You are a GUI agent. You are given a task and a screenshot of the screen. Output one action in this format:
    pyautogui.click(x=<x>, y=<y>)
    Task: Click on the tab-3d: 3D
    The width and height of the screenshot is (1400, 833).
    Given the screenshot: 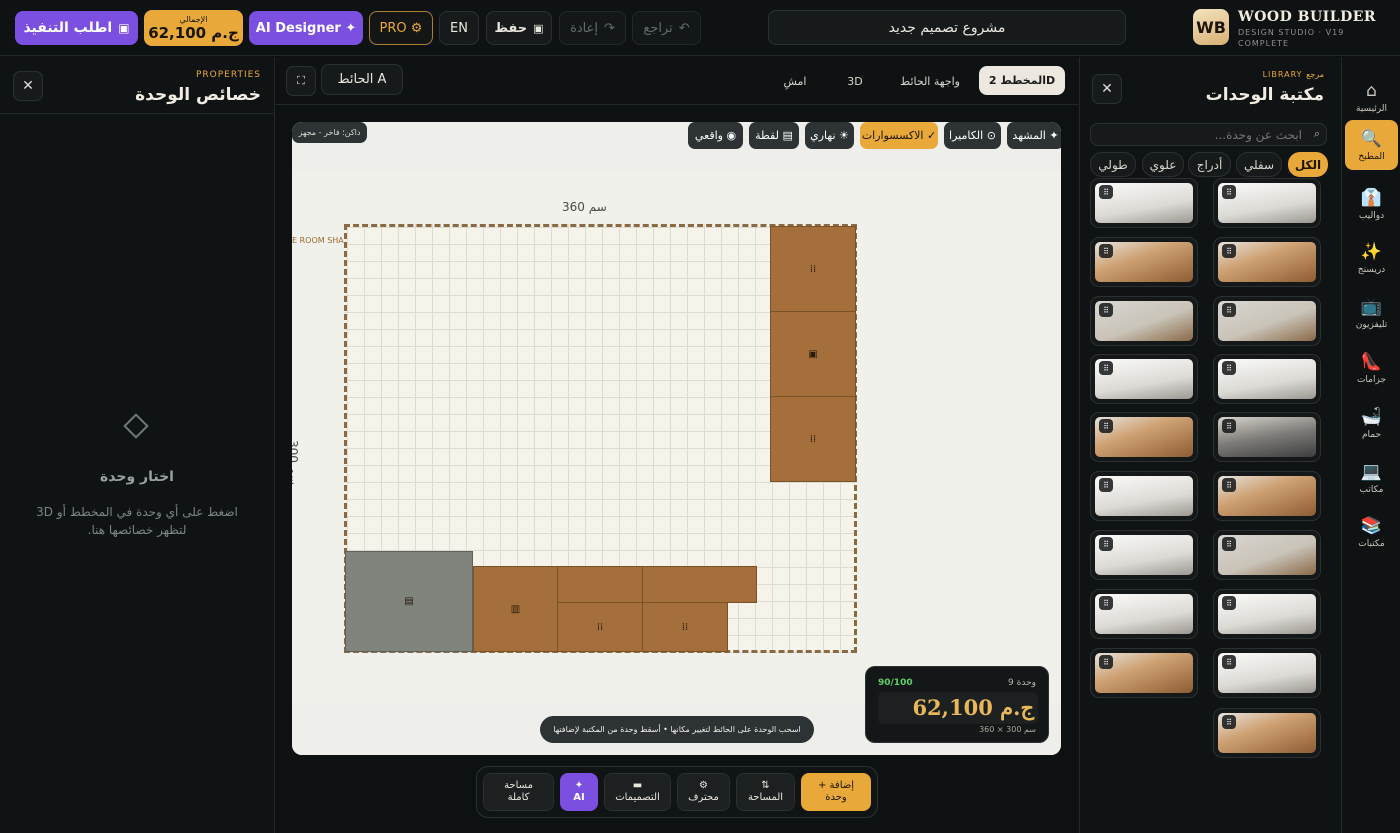 What is the action you would take?
    pyautogui.click(x=855, y=81)
    